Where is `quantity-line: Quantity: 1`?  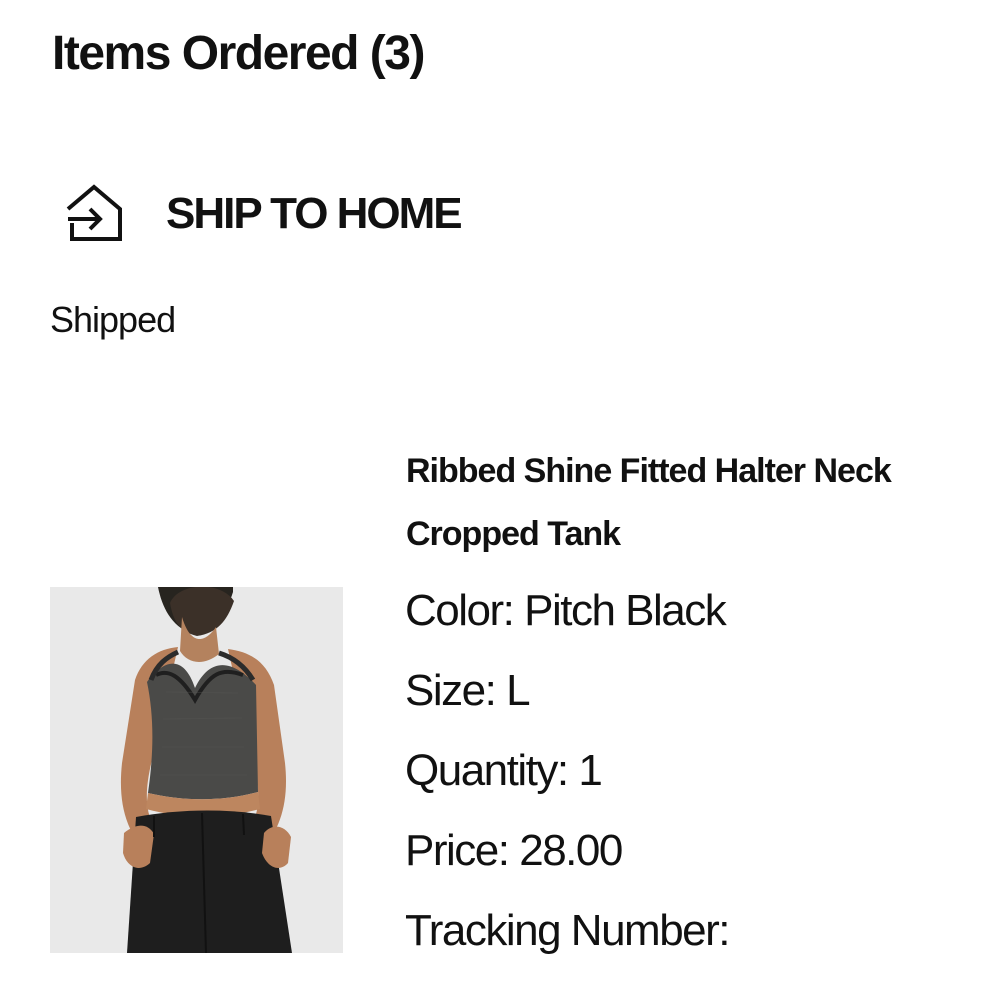 quantity-line: Quantity: 1 is located at coordinates (504, 771).